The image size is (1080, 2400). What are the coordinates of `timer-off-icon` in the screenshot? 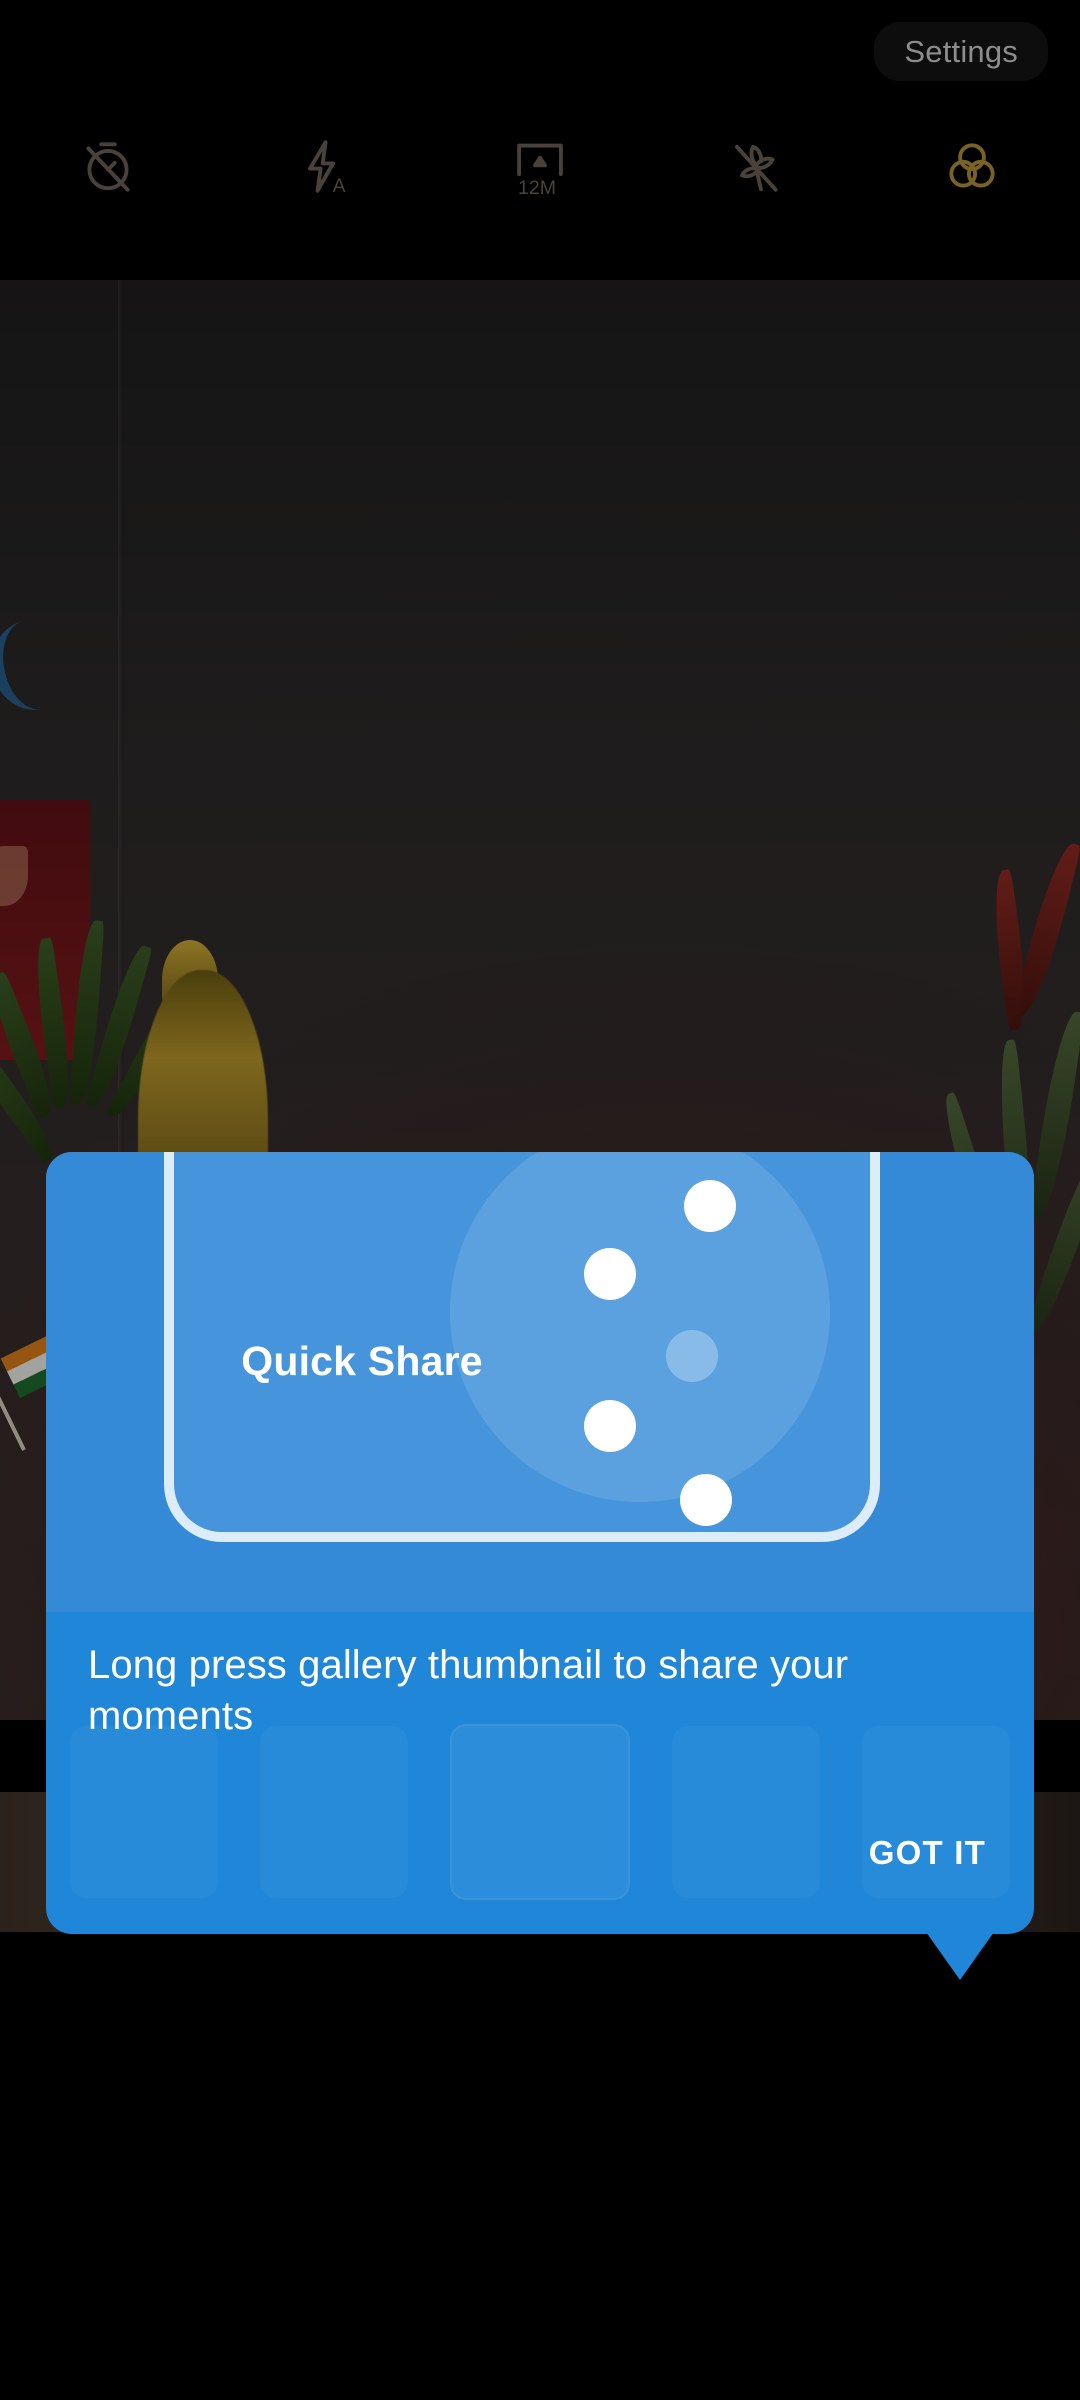 It's located at (108, 167).